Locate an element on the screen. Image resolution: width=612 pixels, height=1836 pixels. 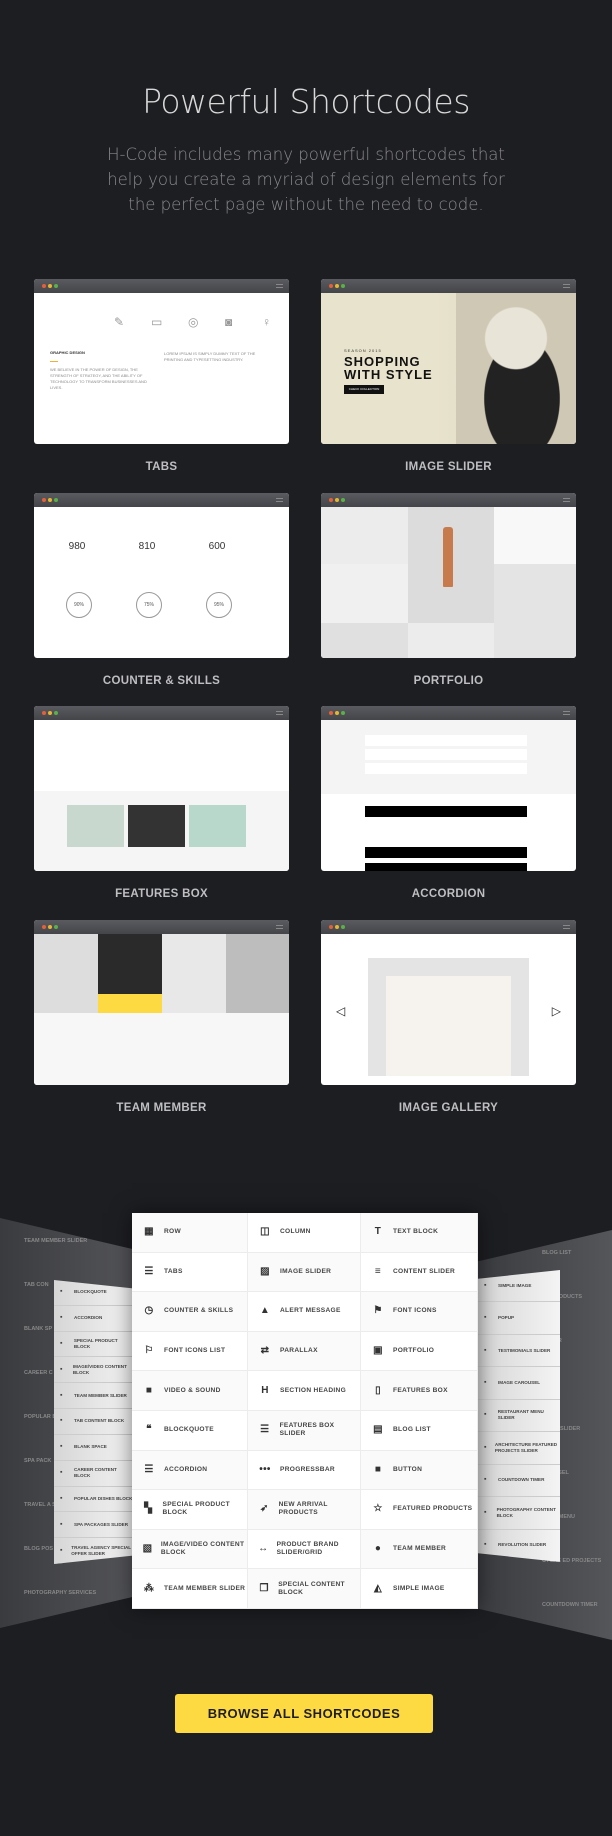
skill-circle: 95% is located at coordinates (219, 605).